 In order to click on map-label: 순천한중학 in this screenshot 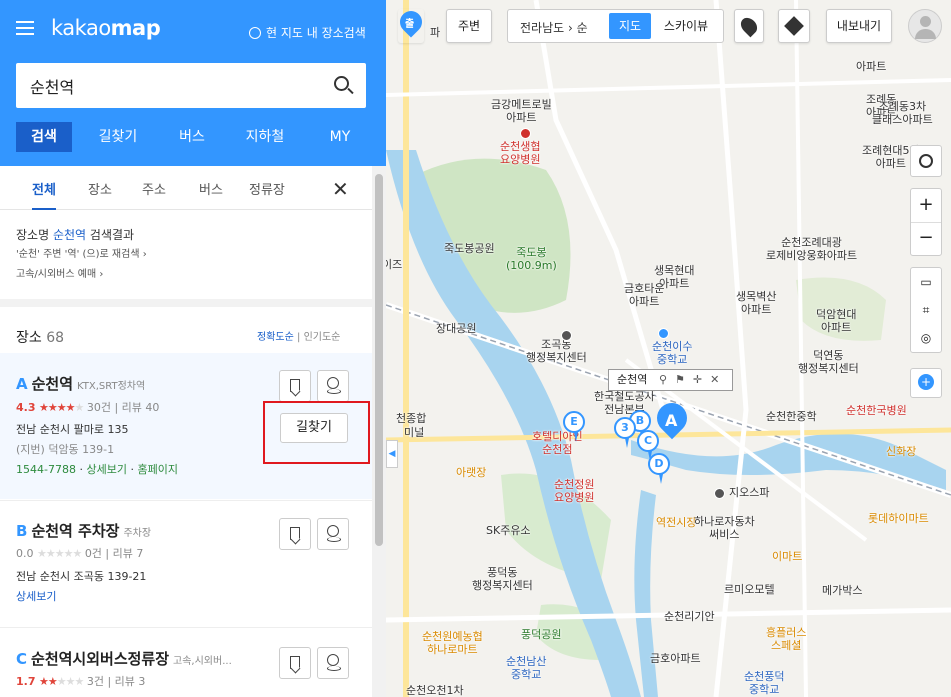, I will do `click(791, 416)`.